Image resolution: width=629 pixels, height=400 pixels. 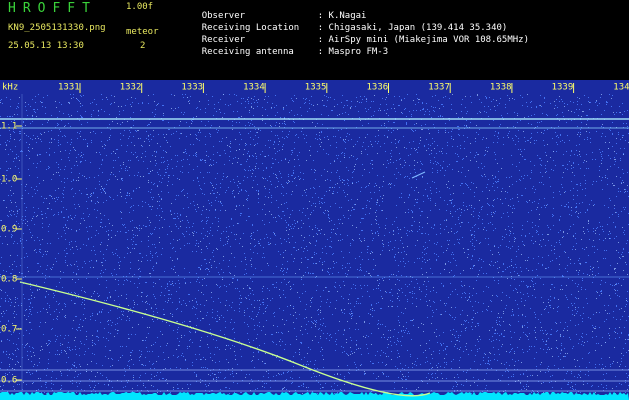 What do you see at coordinates (247, 52) in the screenshot?
I see `info-label: Receiving antenna` at bounding box center [247, 52].